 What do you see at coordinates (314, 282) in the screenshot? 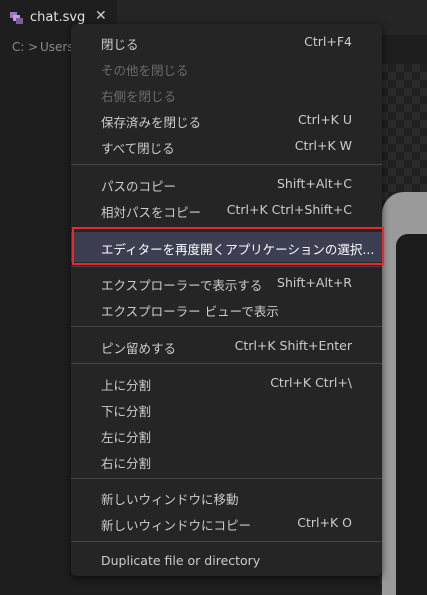
I see `menu-item-shortcut: Shift+Alt+R` at bounding box center [314, 282].